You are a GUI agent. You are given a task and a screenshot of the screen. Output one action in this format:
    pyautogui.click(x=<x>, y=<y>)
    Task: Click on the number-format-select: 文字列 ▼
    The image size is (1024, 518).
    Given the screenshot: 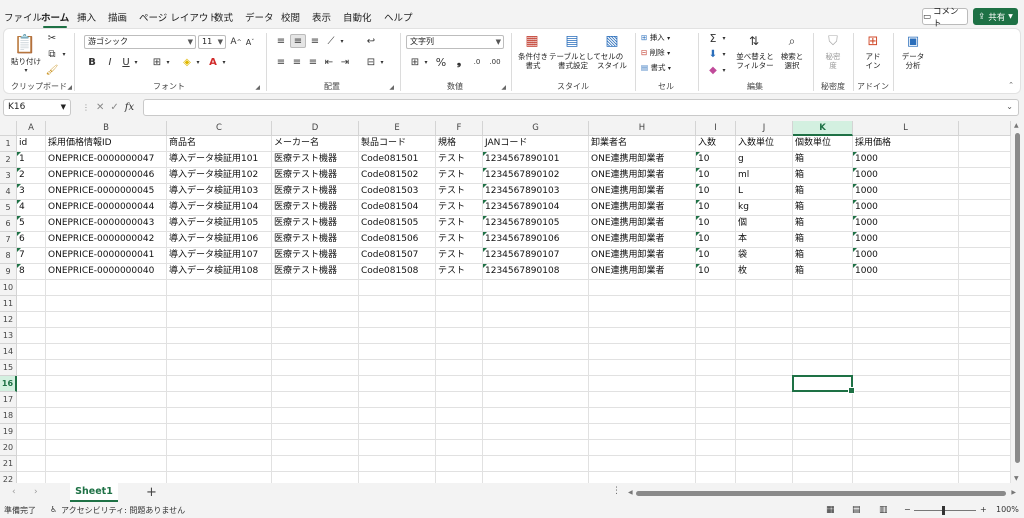 What is the action you would take?
    pyautogui.click(x=455, y=42)
    